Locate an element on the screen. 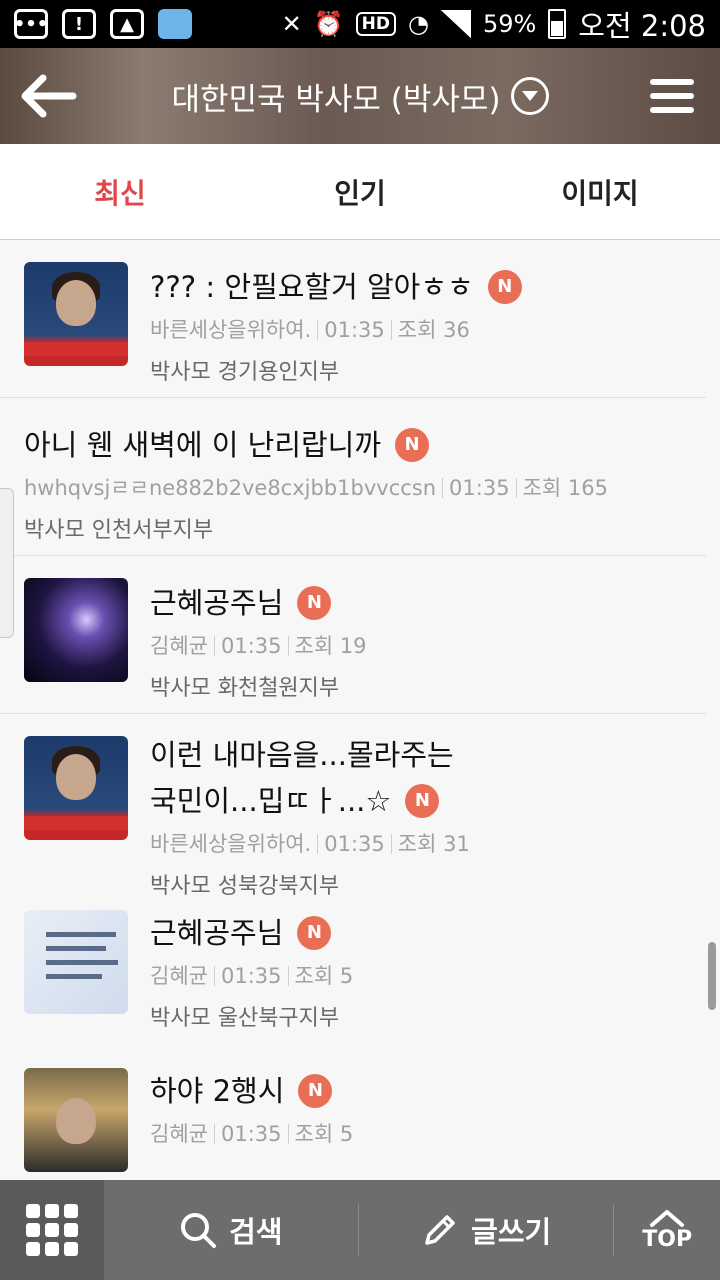 The height and width of the screenshot is (1280, 720). list-item: 근혜공주님 N 김혜균 01:35 조회 5 박사모 울산북구지부 is located at coordinates (353, 989).